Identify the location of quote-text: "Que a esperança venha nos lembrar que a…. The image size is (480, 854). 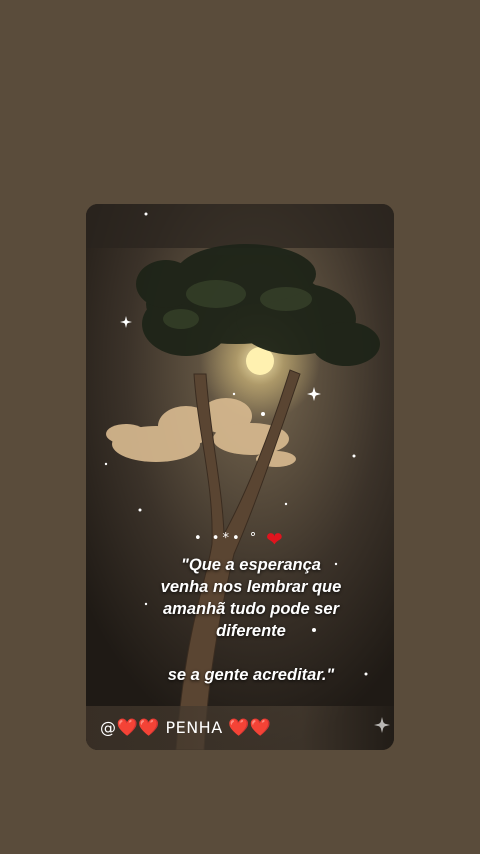
(251, 620).